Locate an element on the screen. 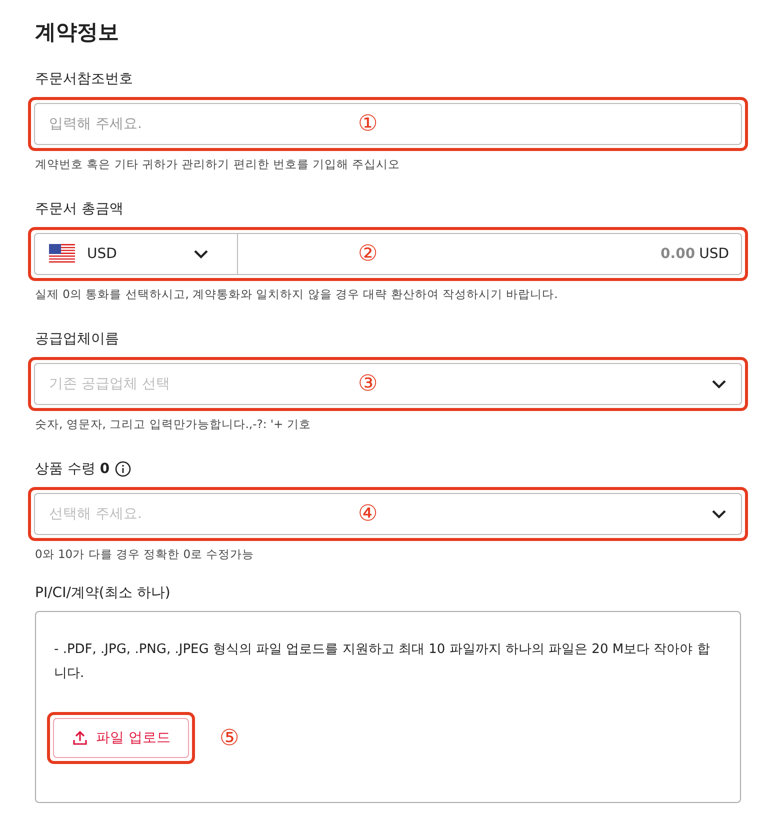 Image resolution: width=779 pixels, height=829 pixels. select-placeholder: 선택해 주세요. is located at coordinates (95, 514).